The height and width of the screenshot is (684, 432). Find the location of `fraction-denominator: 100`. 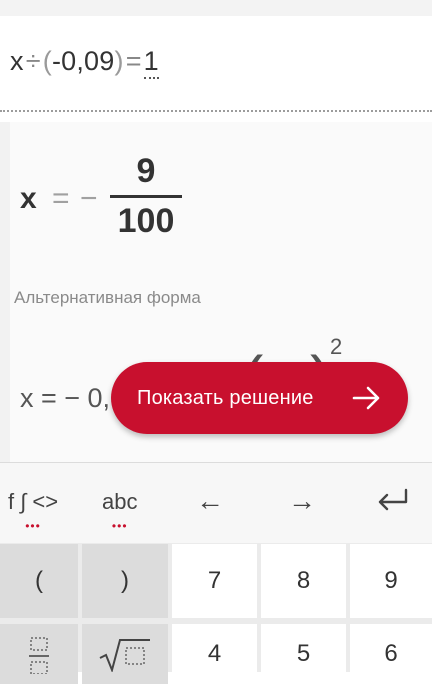

fraction-denominator: 100 is located at coordinates (146, 221).